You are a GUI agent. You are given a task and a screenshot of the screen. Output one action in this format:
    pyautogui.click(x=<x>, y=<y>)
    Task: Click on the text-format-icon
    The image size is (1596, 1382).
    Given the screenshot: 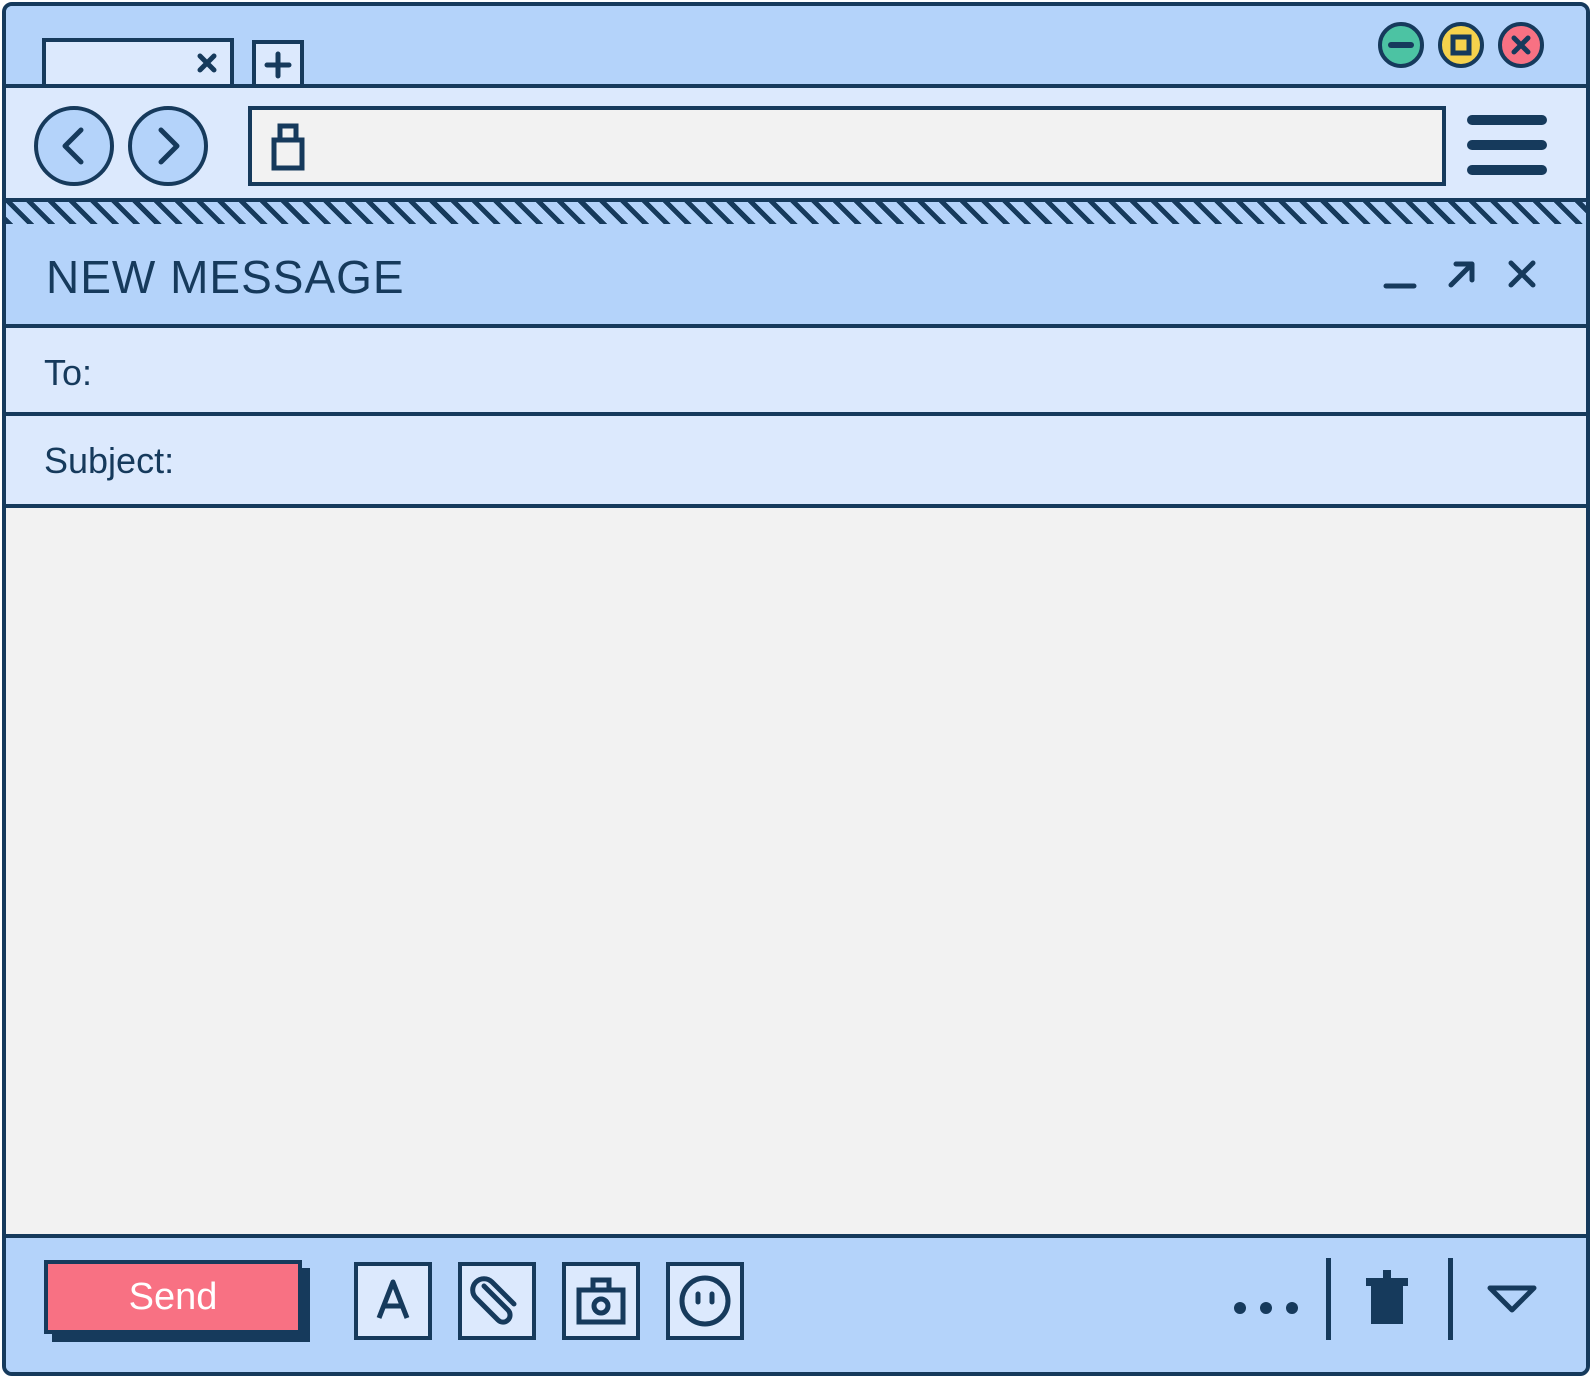 What is the action you would take?
    pyautogui.click(x=393, y=1301)
    